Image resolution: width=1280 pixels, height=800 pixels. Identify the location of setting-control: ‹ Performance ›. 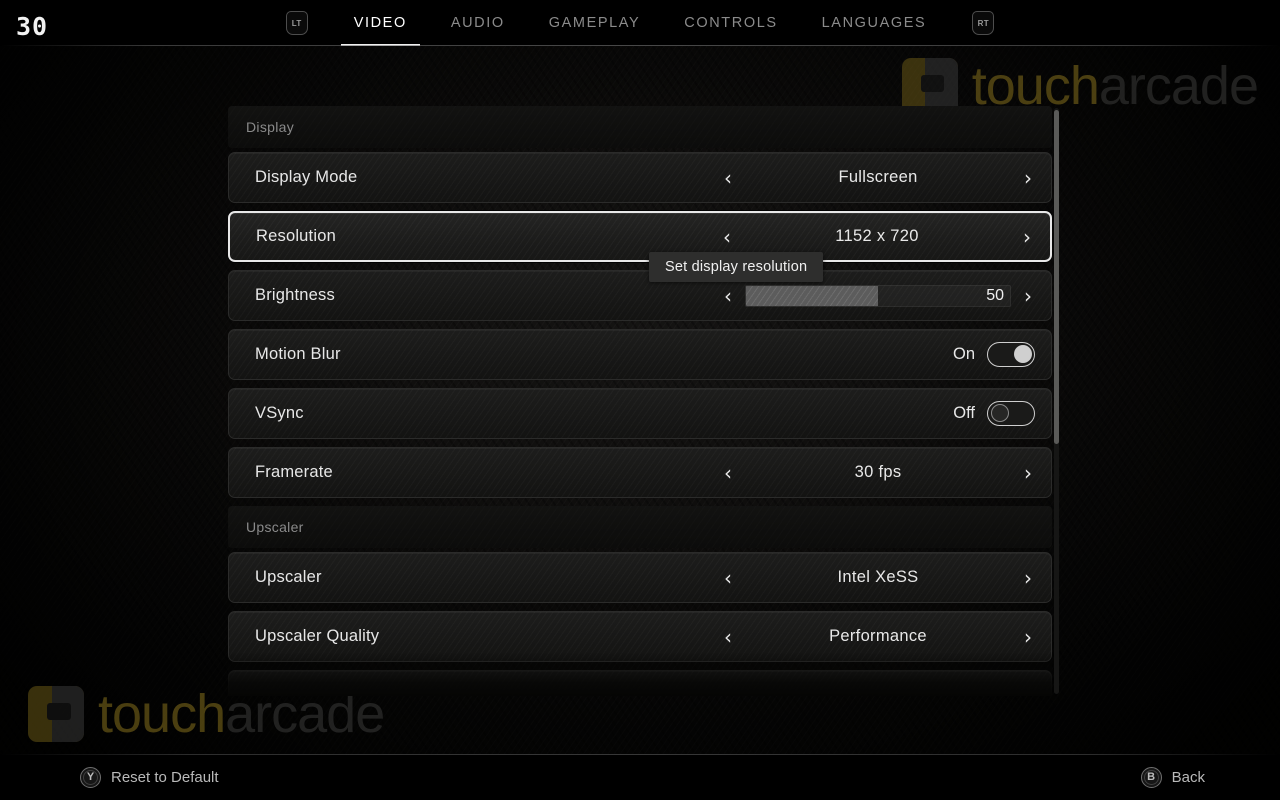
(881, 636).